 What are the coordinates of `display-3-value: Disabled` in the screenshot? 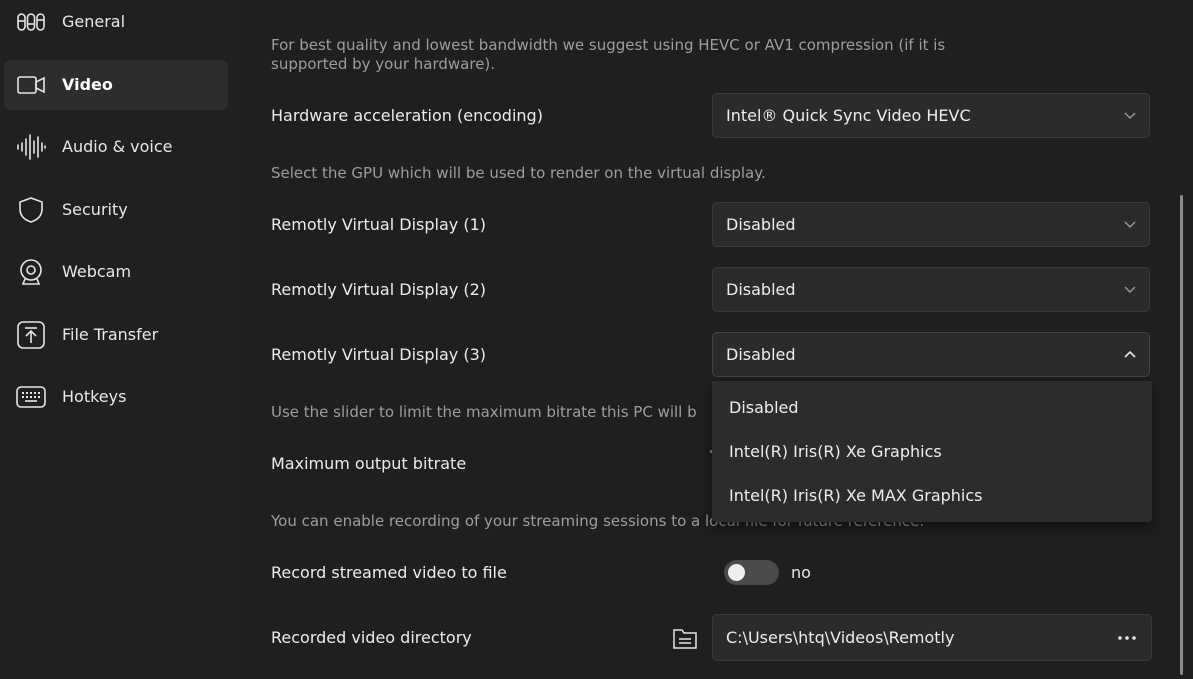 It's located at (761, 354).